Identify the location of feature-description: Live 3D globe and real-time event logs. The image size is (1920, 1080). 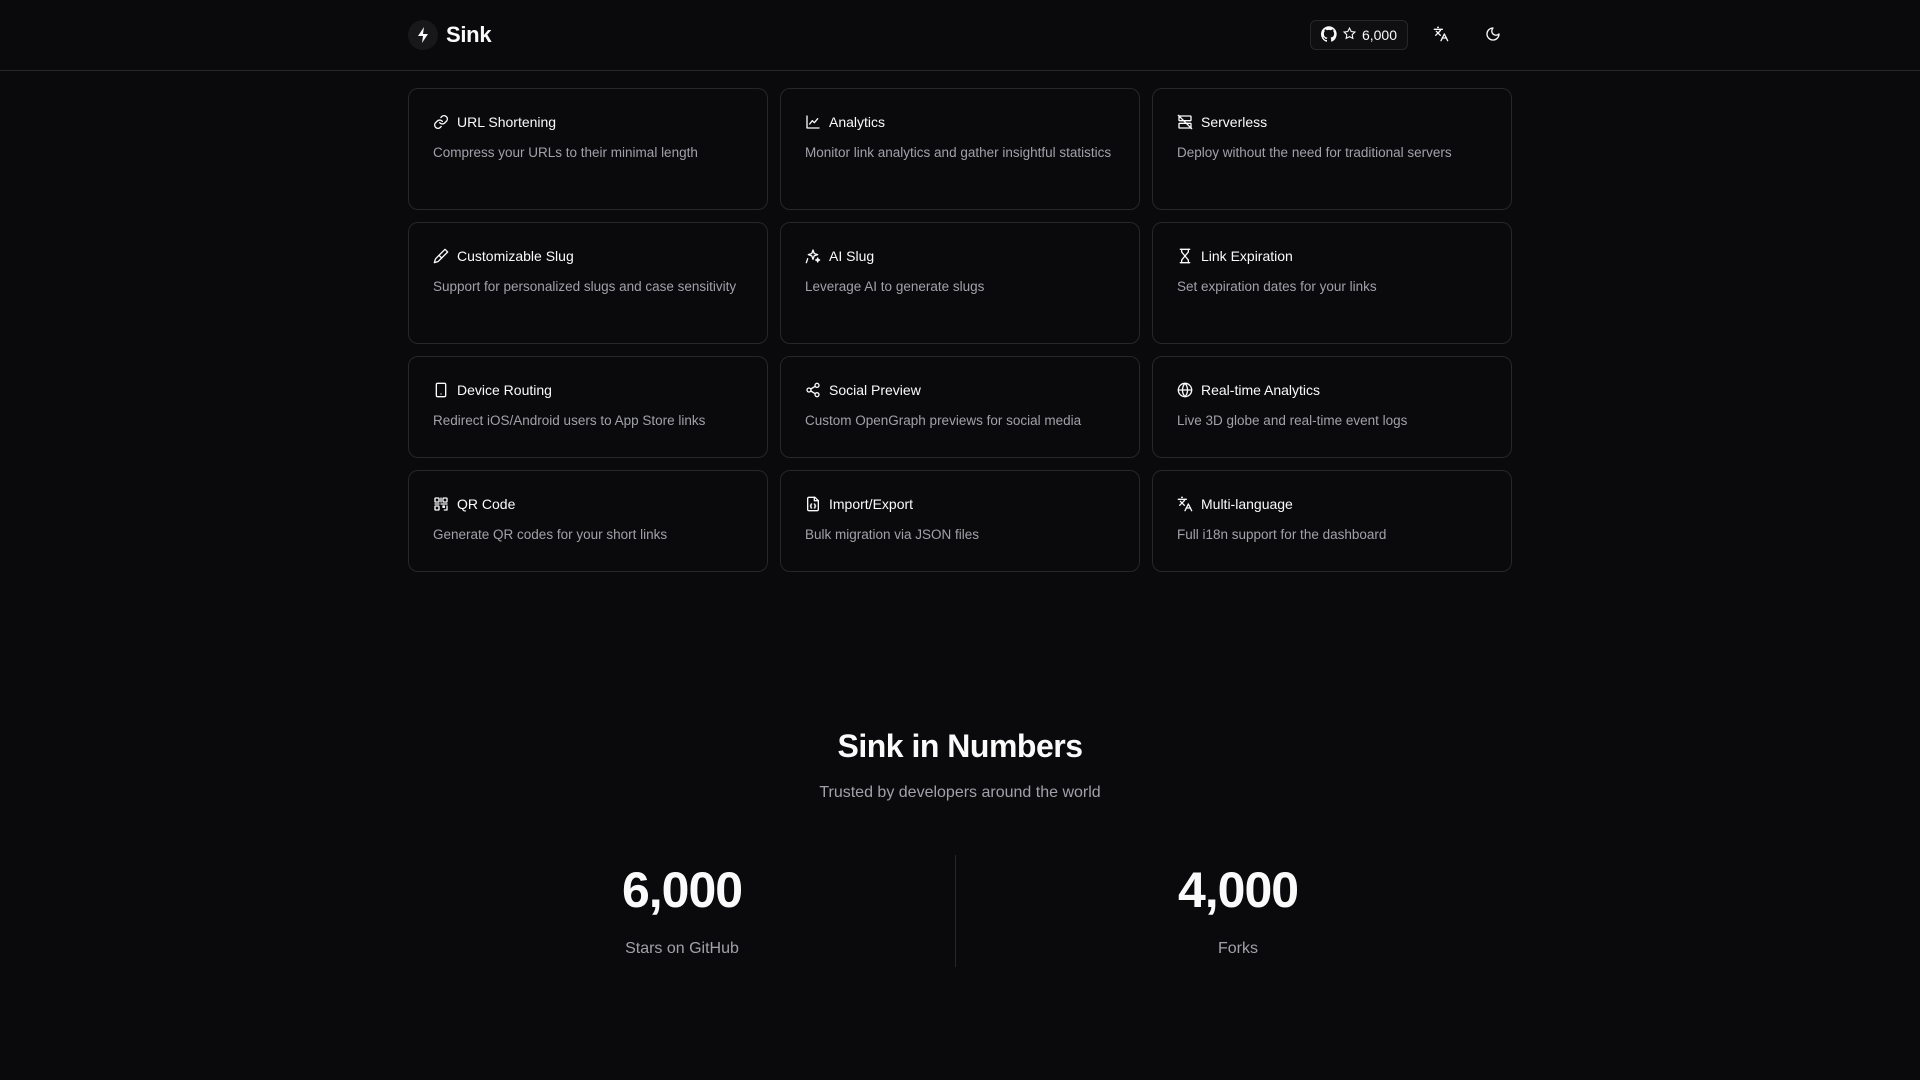
(1292, 420).